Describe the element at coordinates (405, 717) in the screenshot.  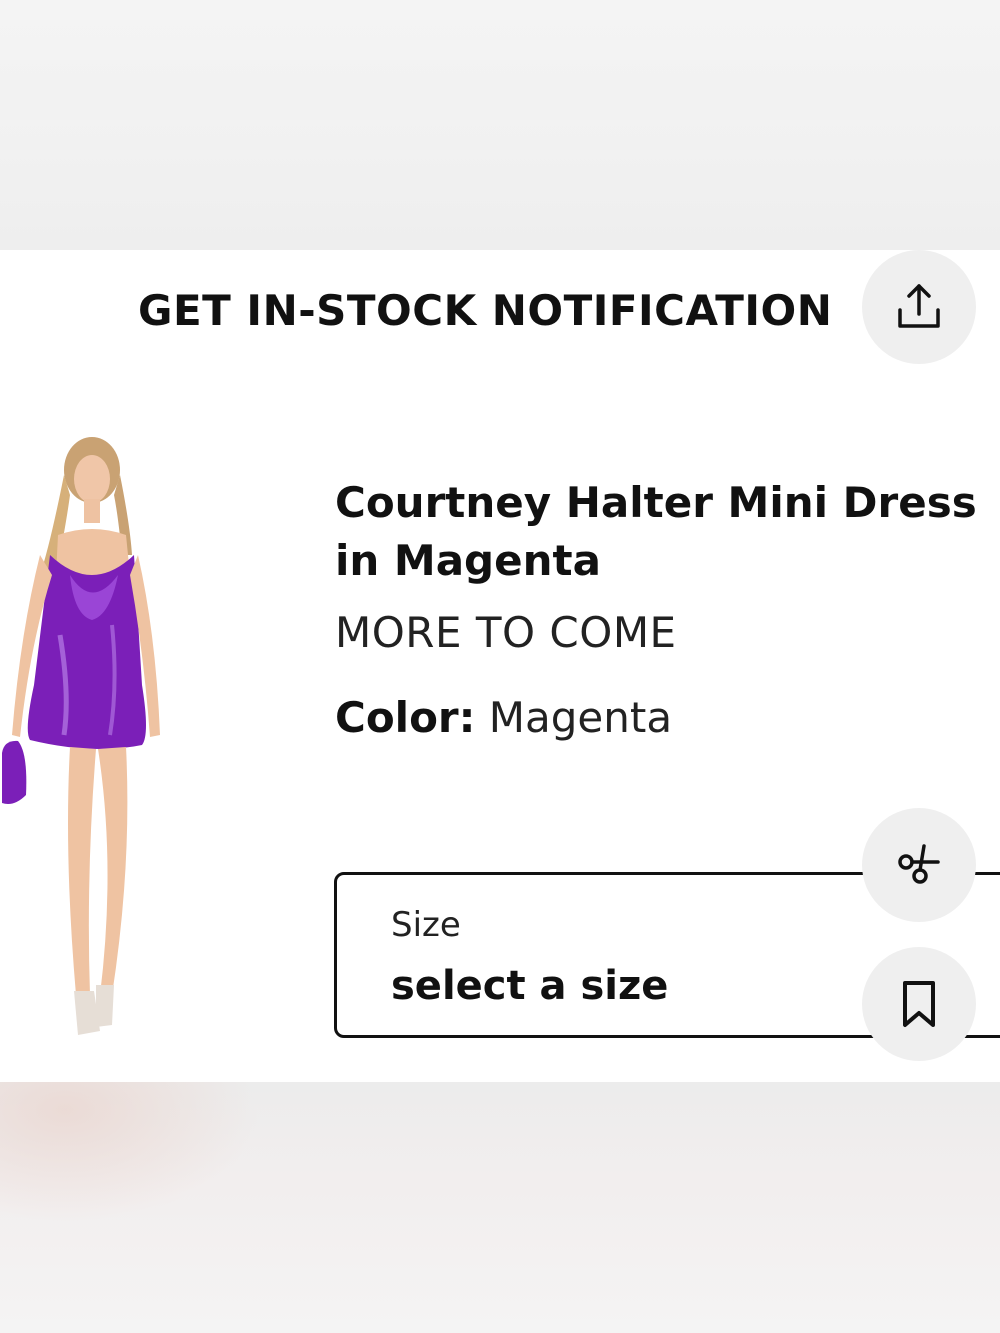
I see `color-label: Color:` at that location.